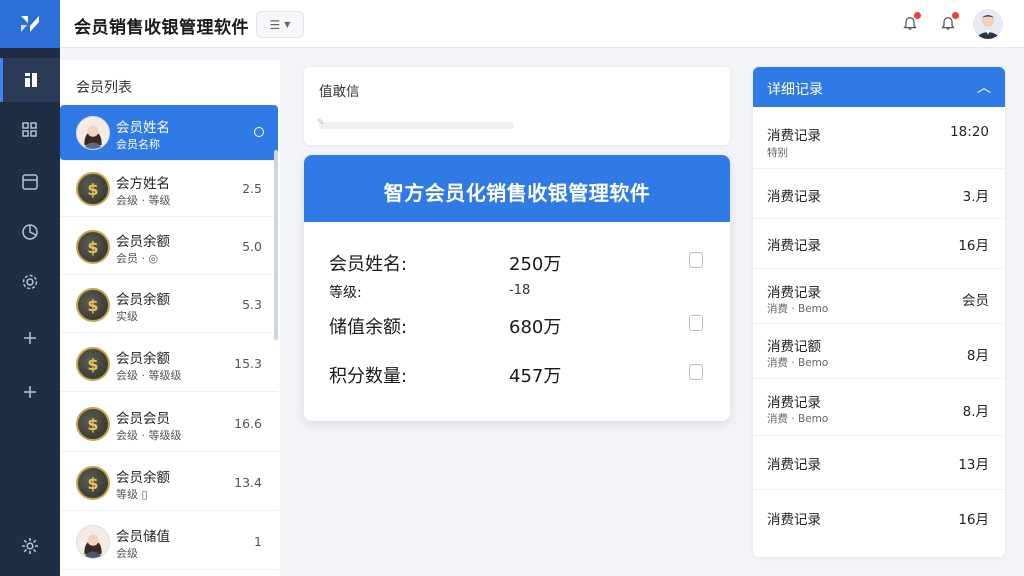  I want to click on alerts-button, so click(948, 24).